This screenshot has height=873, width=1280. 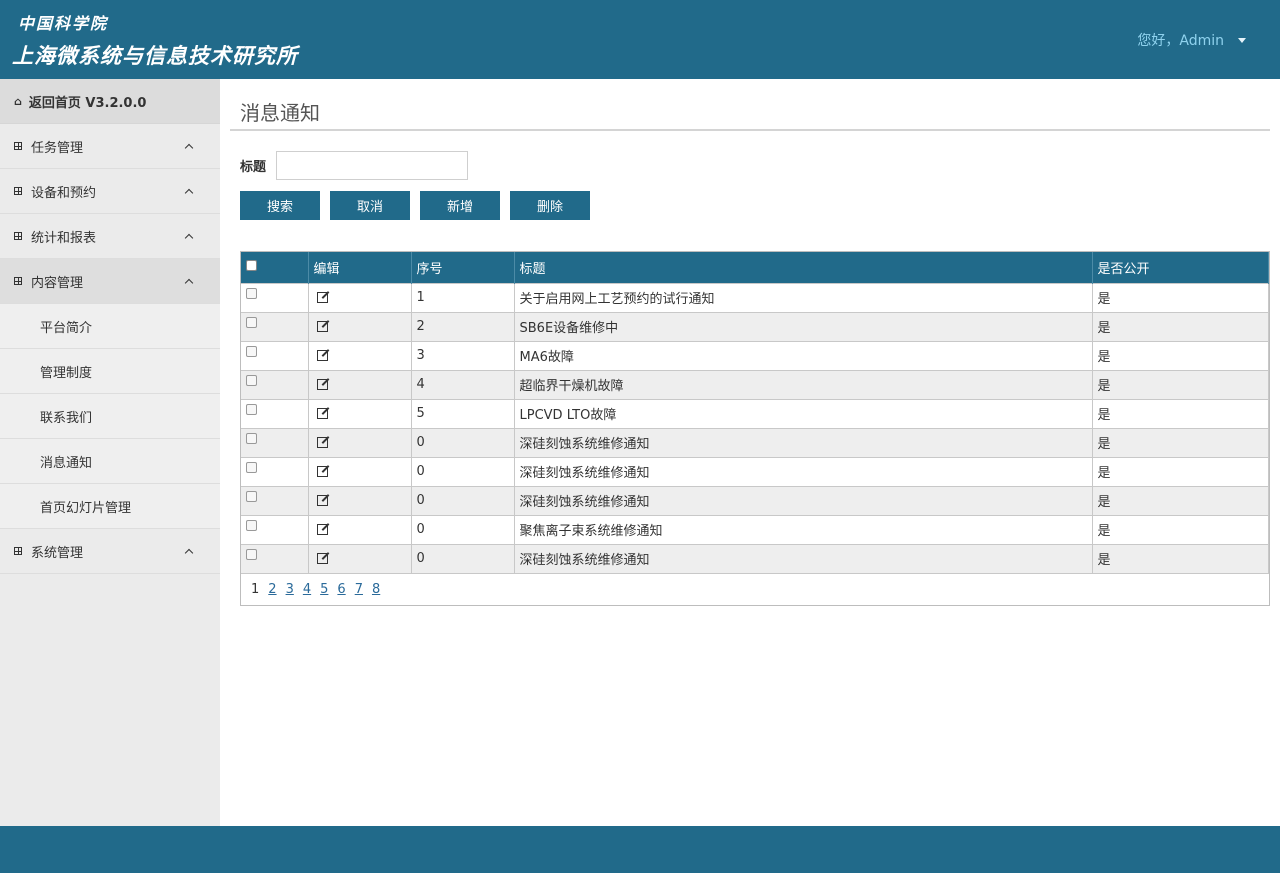 I want to click on delete-button: 删除, so click(x=550, y=205).